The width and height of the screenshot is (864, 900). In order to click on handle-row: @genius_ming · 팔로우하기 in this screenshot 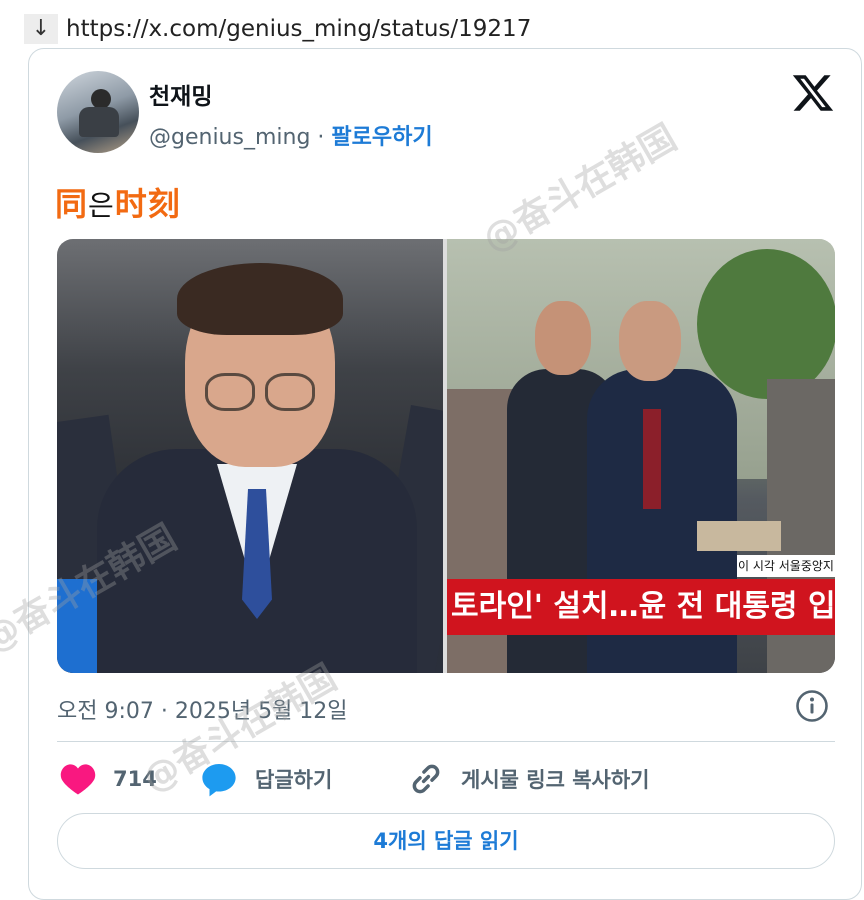, I will do `click(291, 135)`.